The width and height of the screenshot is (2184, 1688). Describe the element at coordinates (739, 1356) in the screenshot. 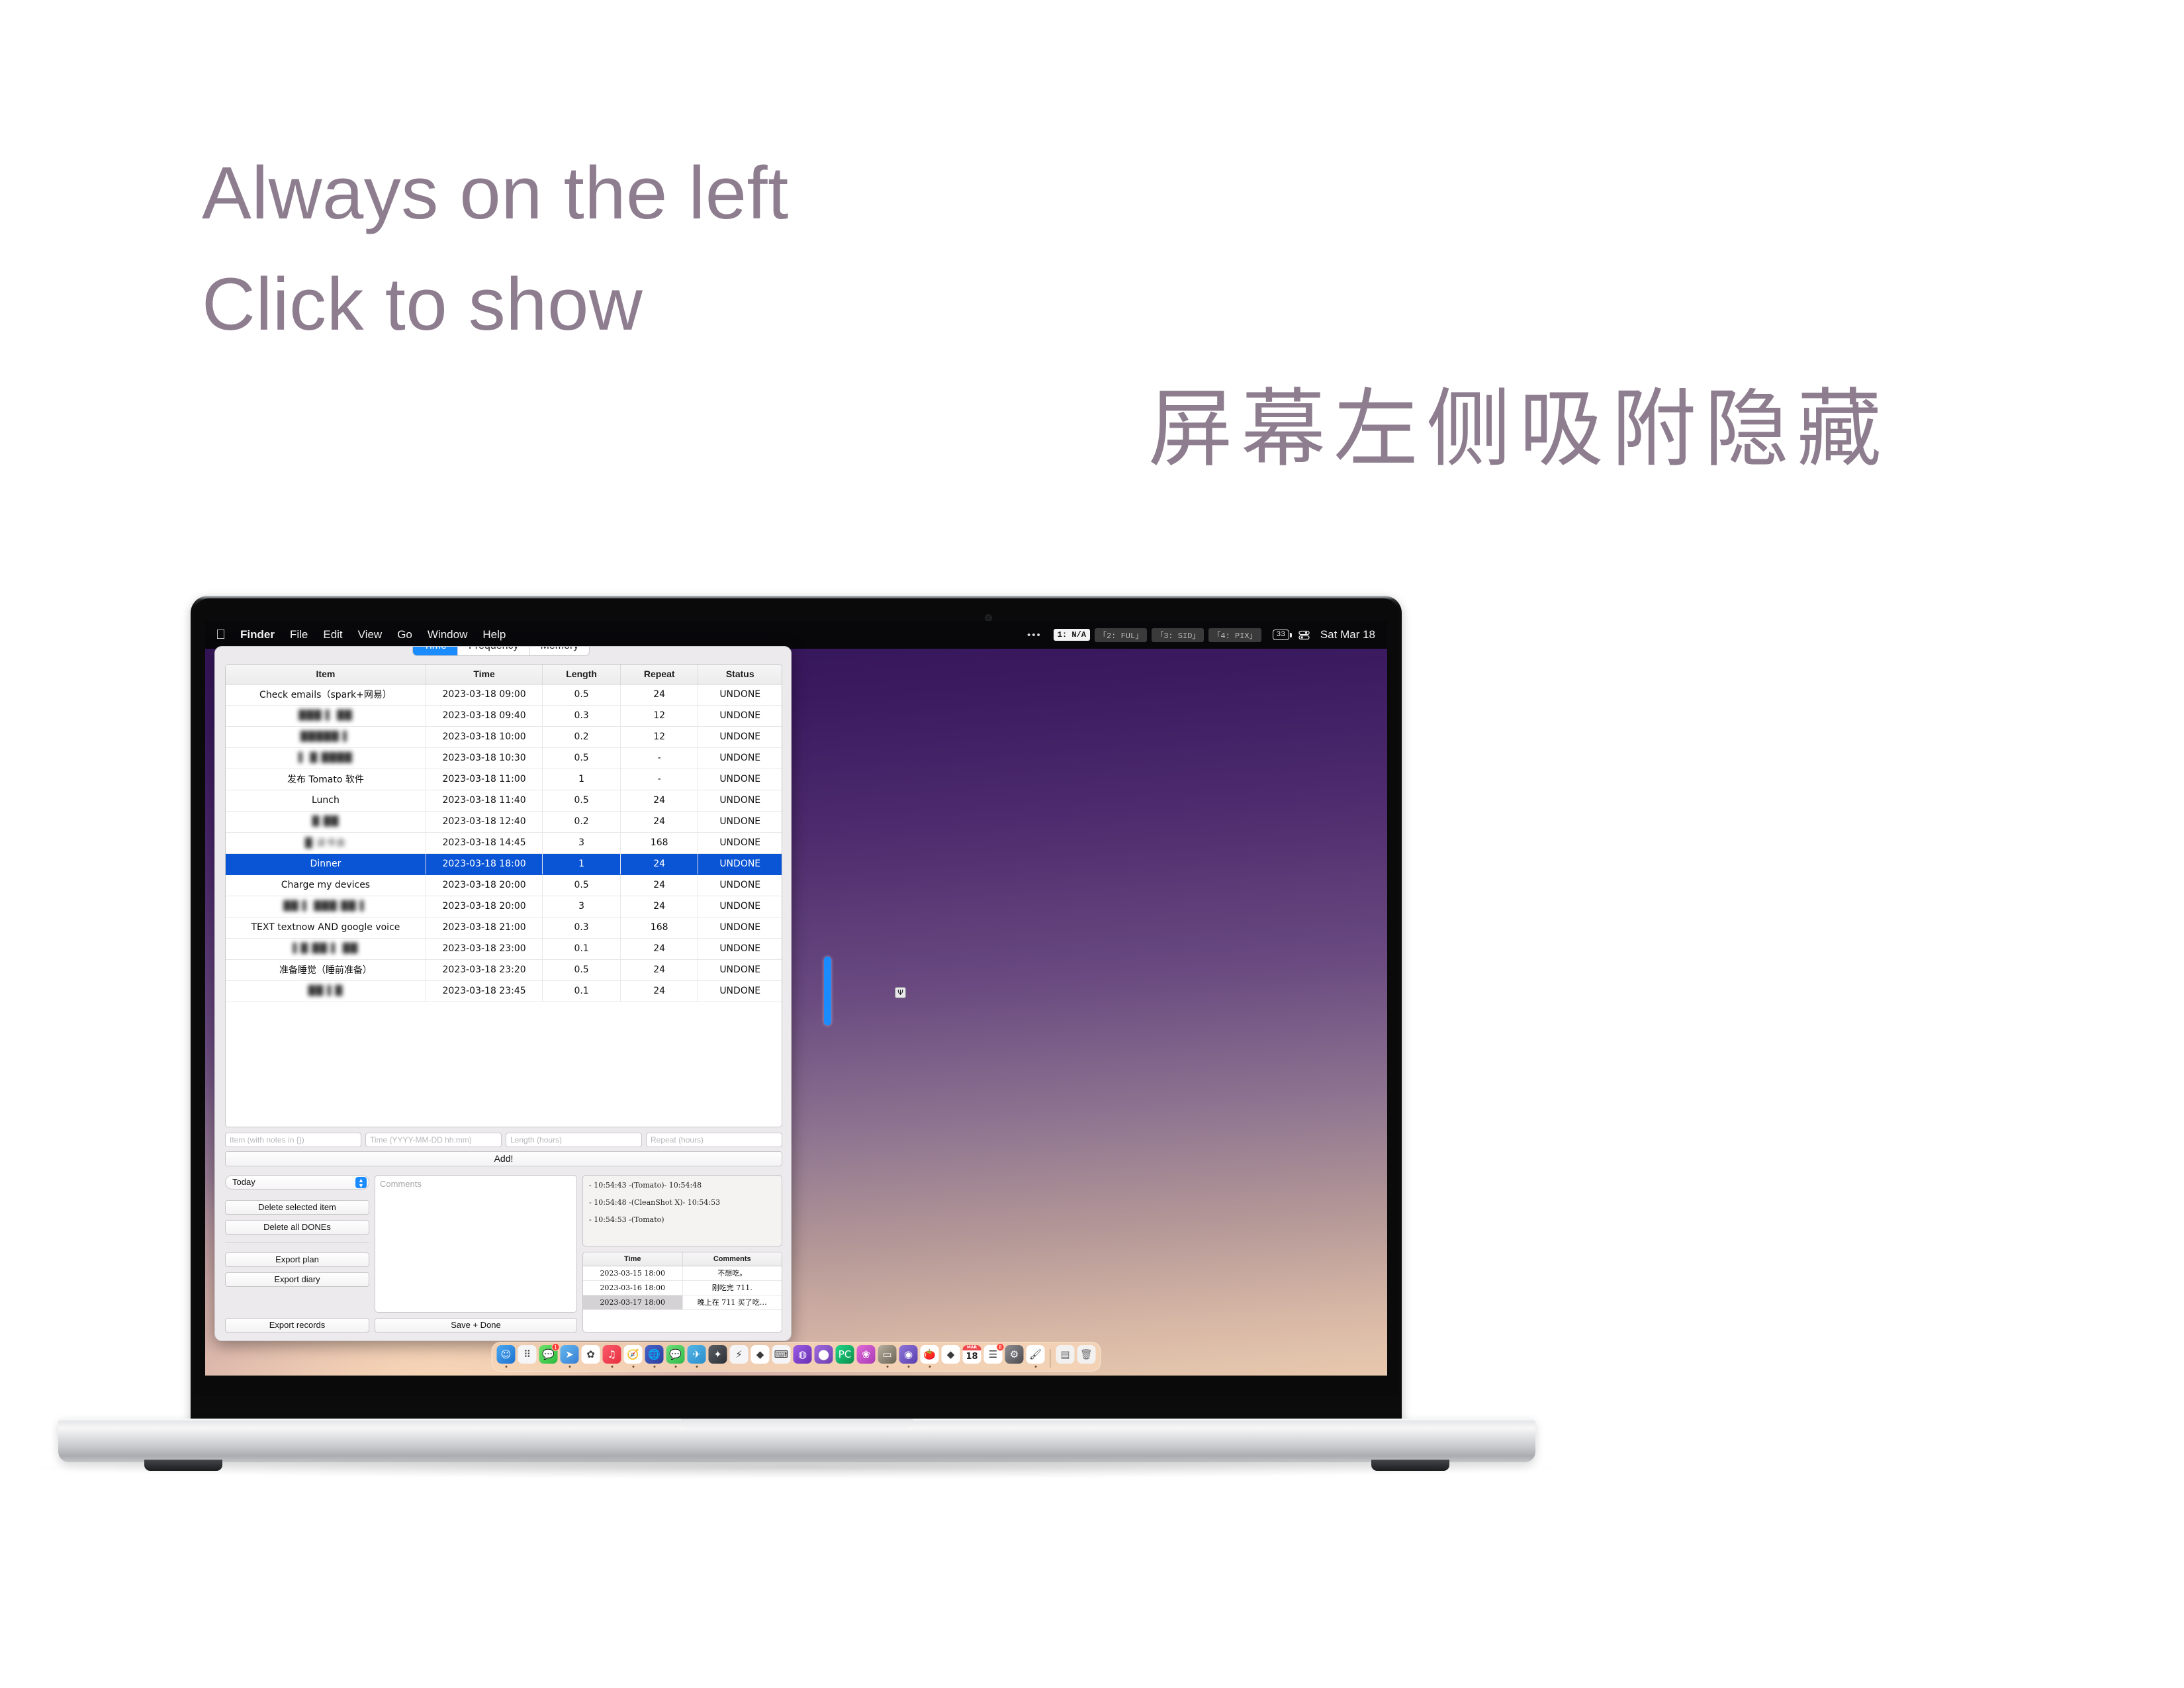

I see `dock-slot-notes-fast: ⚡` at that location.